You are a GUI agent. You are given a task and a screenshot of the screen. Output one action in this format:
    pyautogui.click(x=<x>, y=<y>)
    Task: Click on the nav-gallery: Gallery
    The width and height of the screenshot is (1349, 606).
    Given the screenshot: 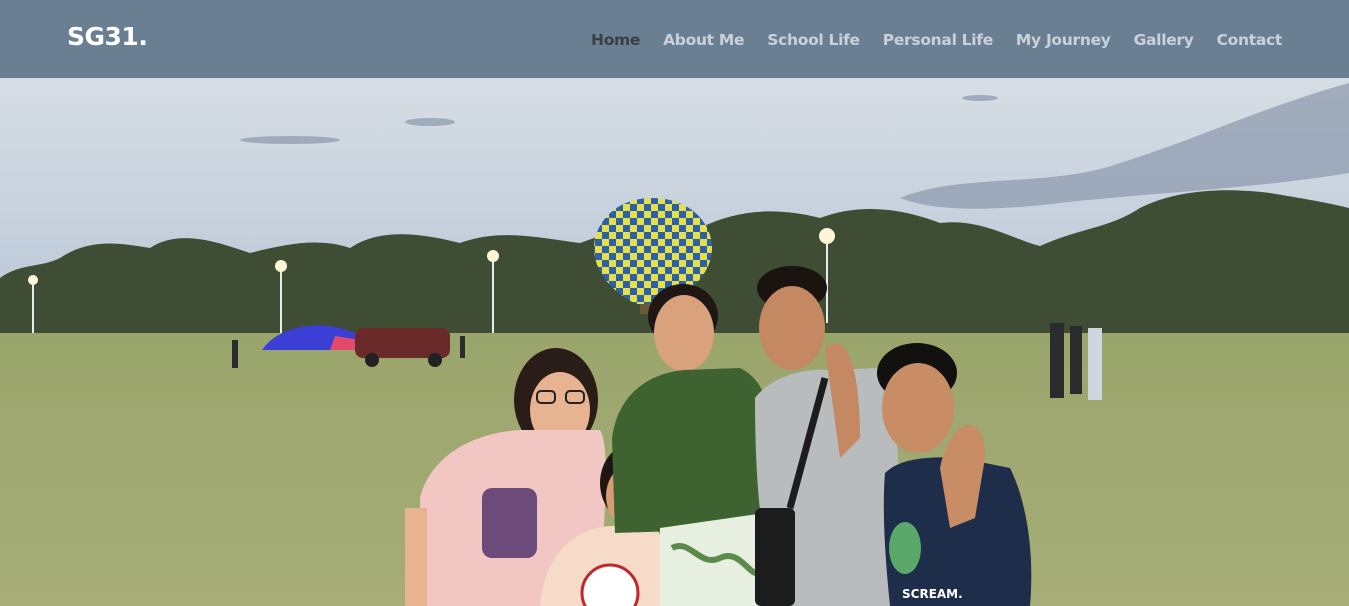 What is the action you would take?
    pyautogui.click(x=1164, y=40)
    